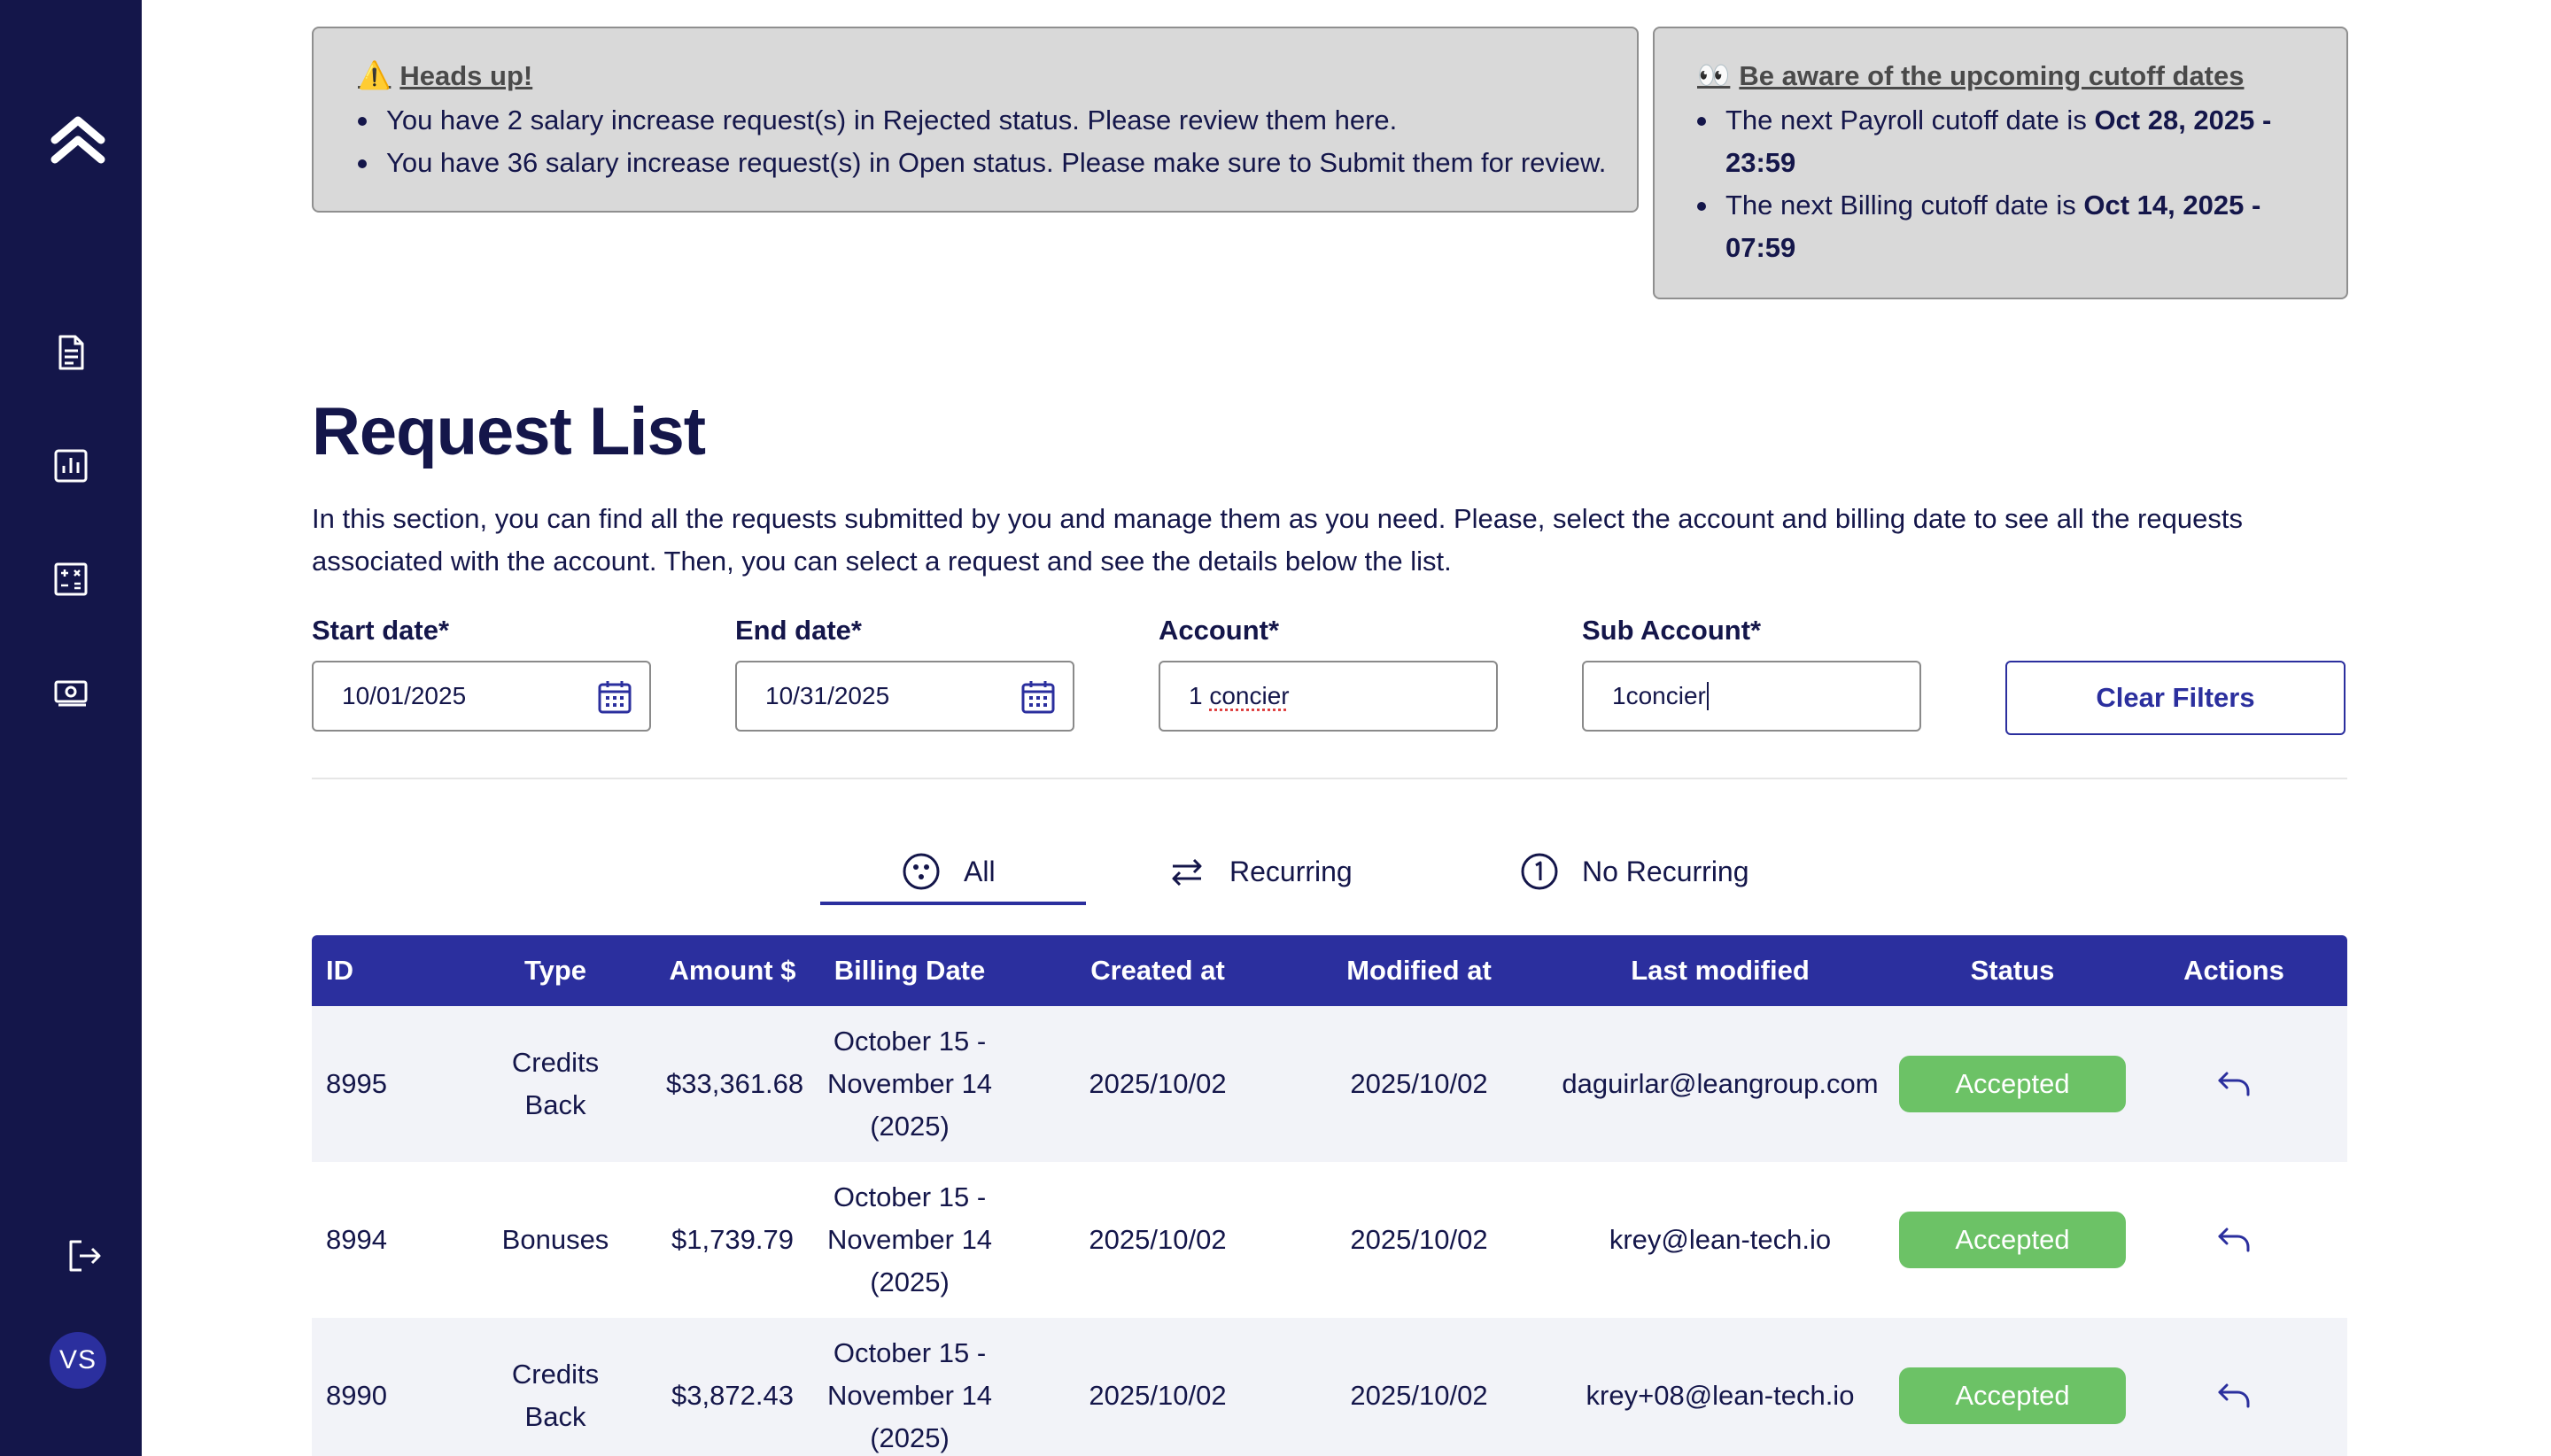 The height and width of the screenshot is (1456, 2551). I want to click on header-status: Status, so click(2012, 970).